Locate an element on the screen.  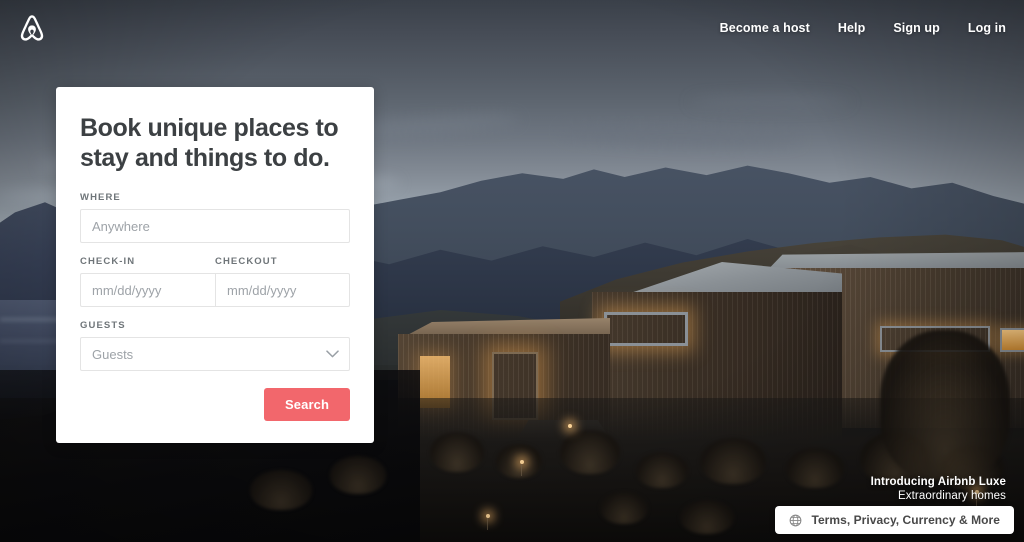
checkin-input is located at coordinates (147, 290).